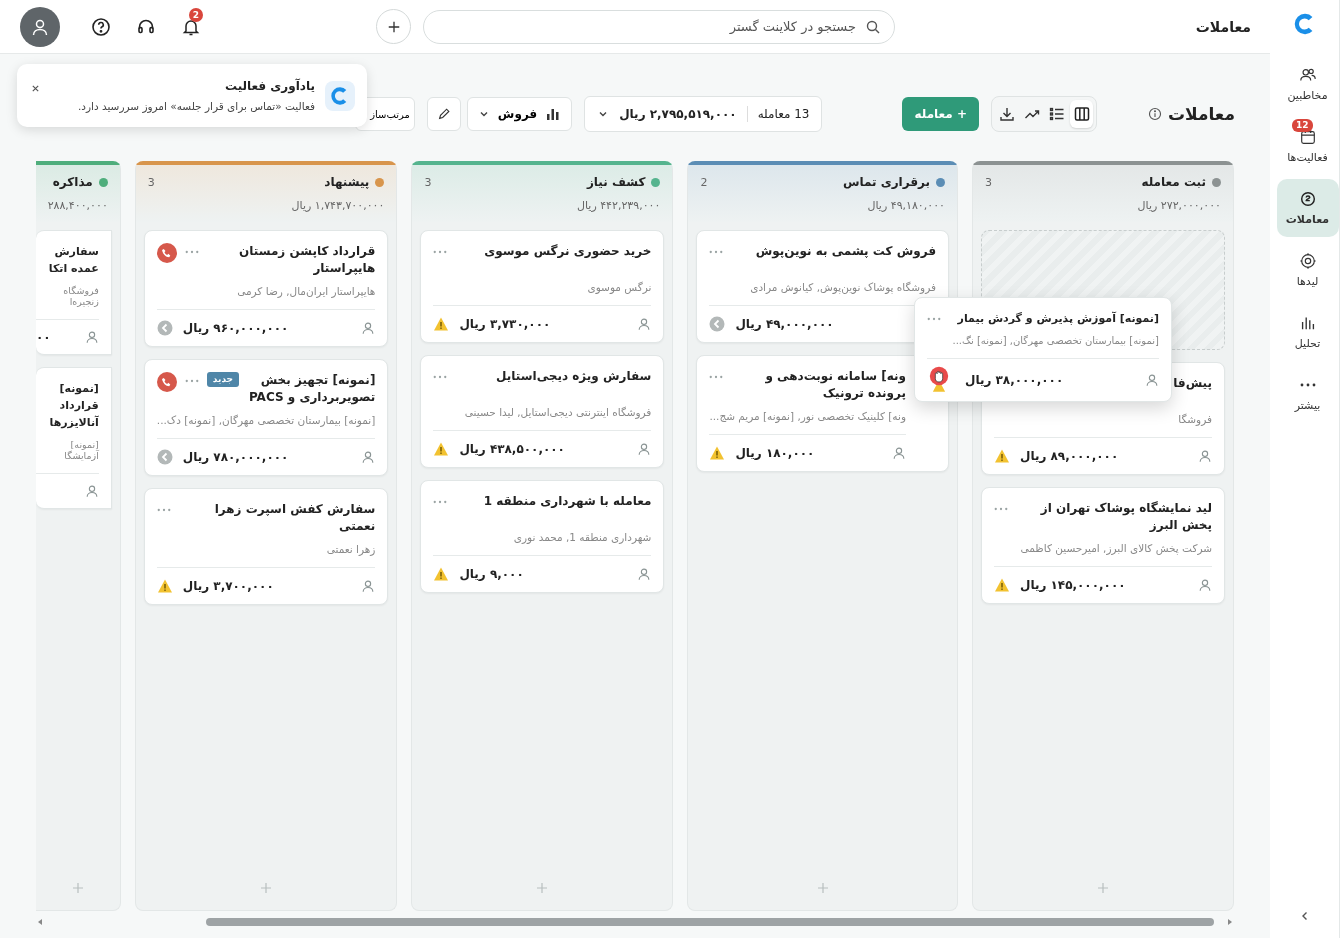  Describe the element at coordinates (1195, 419) in the screenshot. I see `deal-company: فروشگا` at that location.